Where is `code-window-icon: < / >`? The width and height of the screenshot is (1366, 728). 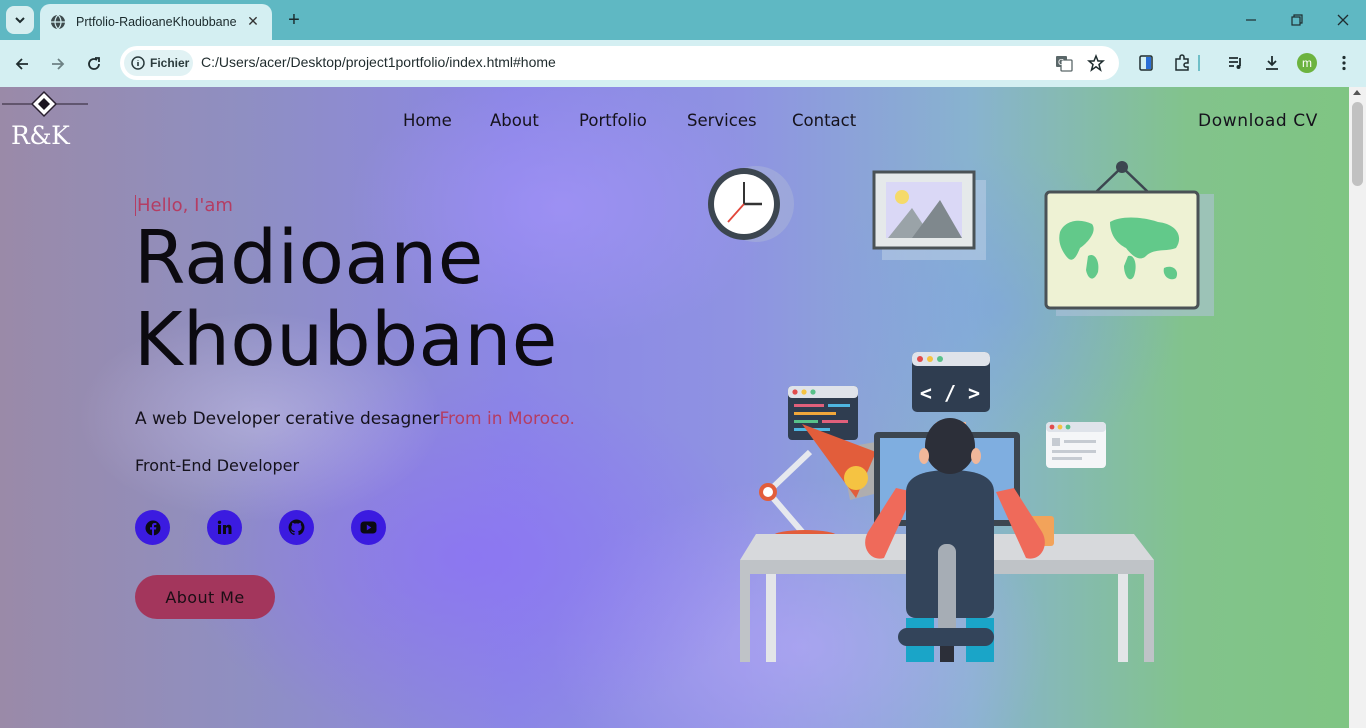 code-window-icon: < / > is located at coordinates (951, 382).